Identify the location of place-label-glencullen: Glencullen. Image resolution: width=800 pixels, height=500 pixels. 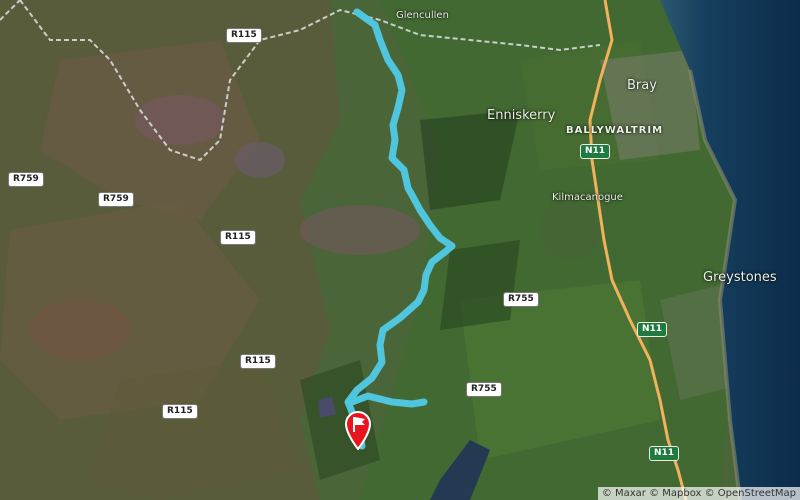
(422, 15).